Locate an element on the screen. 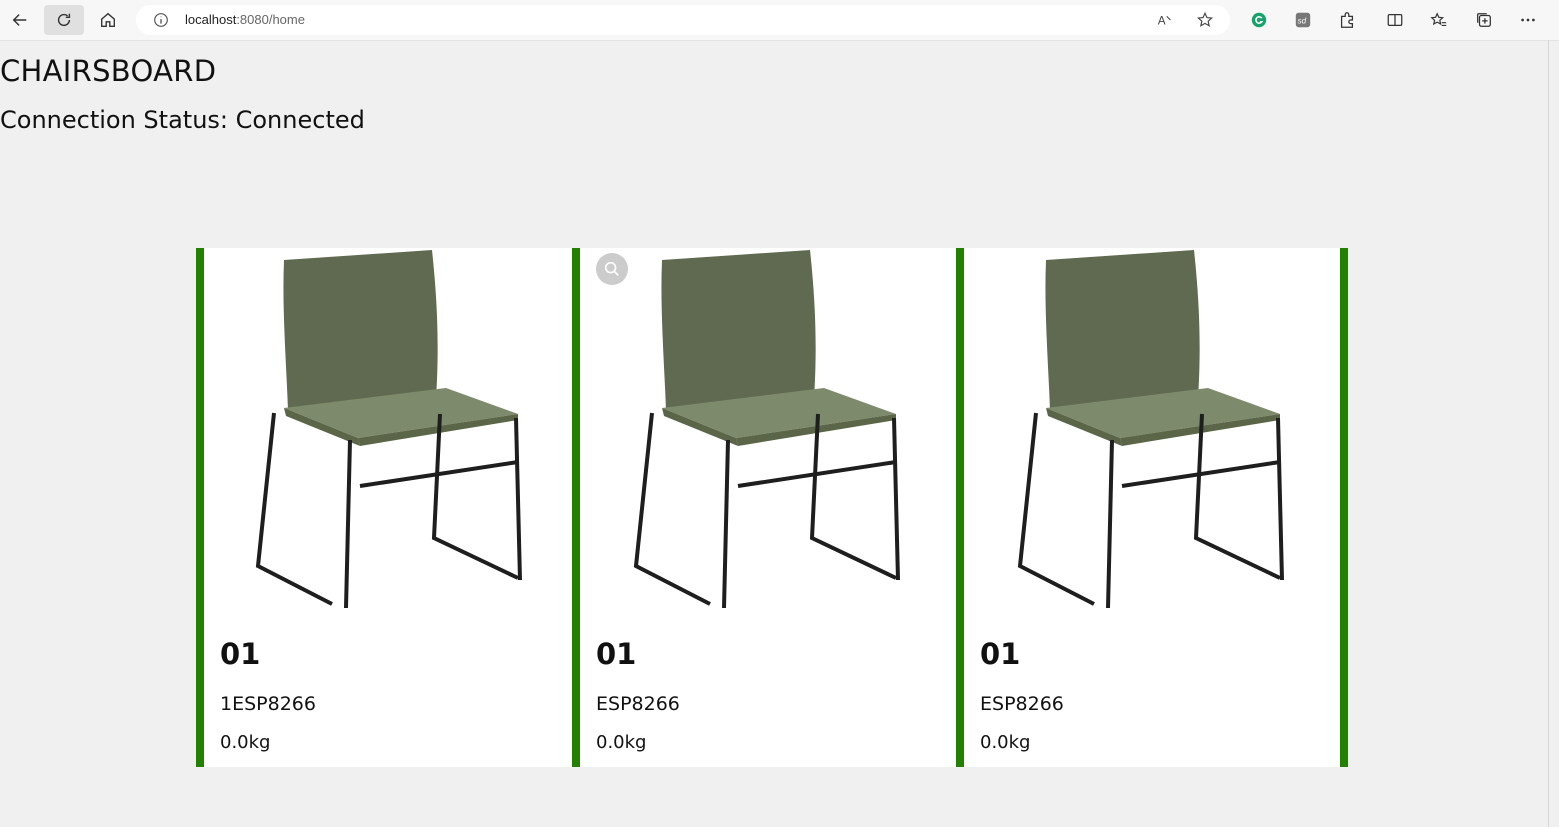 The height and width of the screenshot is (827, 1559). url-text: localhost:8080/home is located at coordinates (245, 19).